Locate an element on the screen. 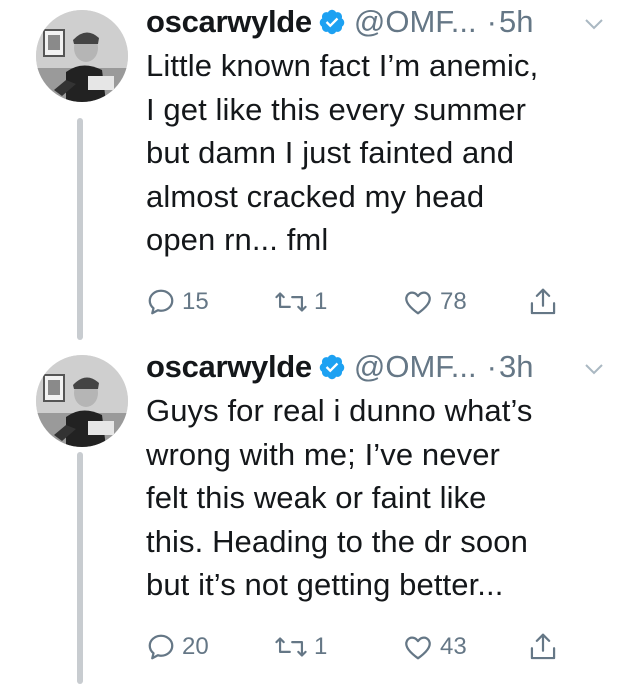 The height and width of the screenshot is (684, 640). tweet-header: oscarwylde @OMF... · 5h is located at coordinates (339, 22).